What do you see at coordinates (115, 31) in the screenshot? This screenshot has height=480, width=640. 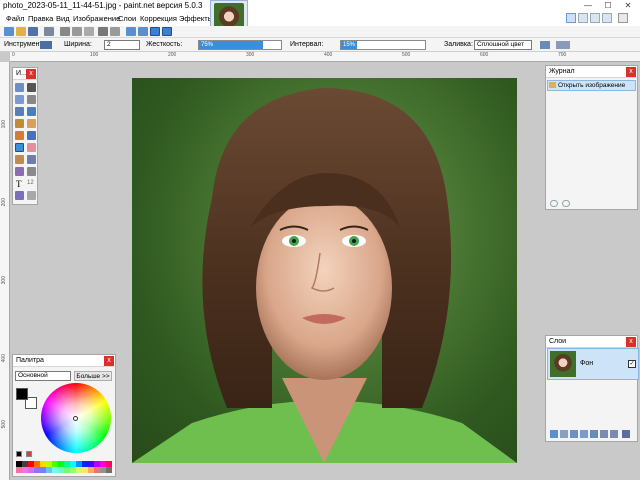 I see `deselect-icon` at bounding box center [115, 31].